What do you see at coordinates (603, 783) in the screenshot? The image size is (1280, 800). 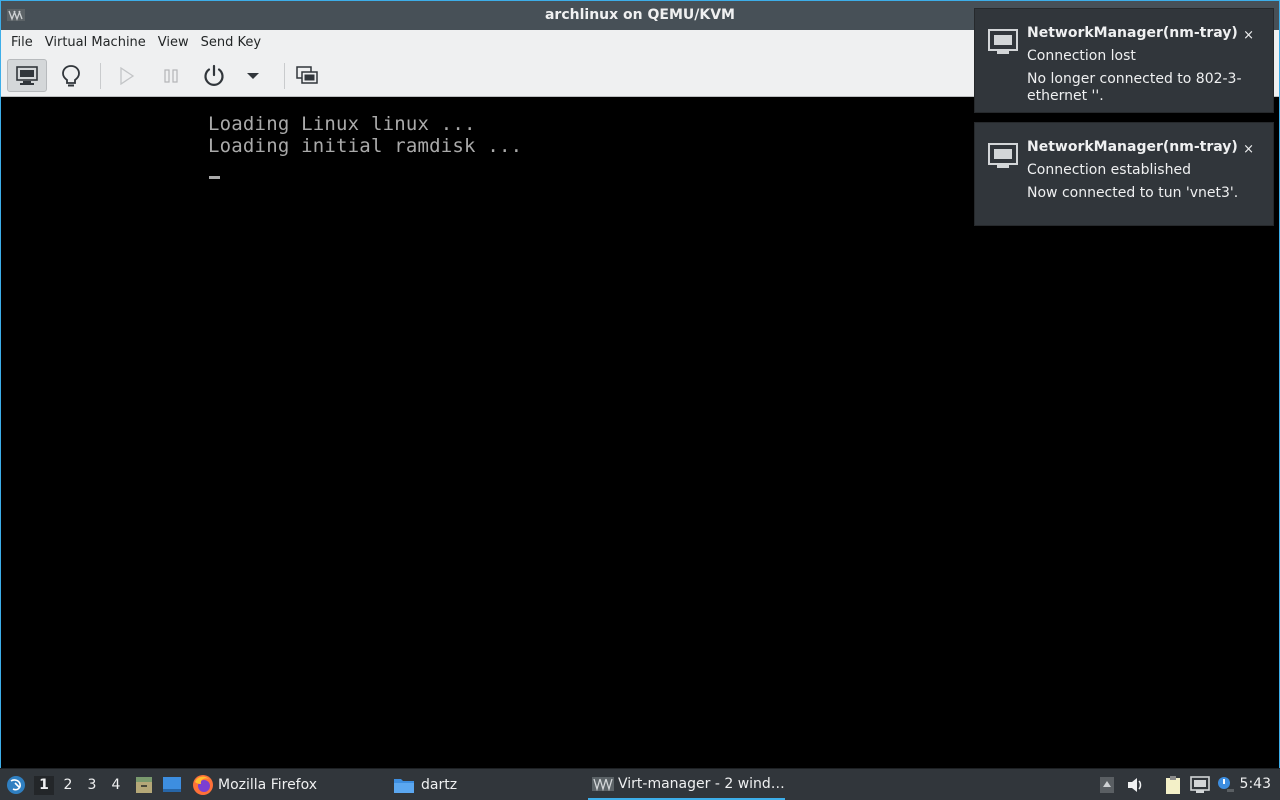 I see `virt-manager-icon` at bounding box center [603, 783].